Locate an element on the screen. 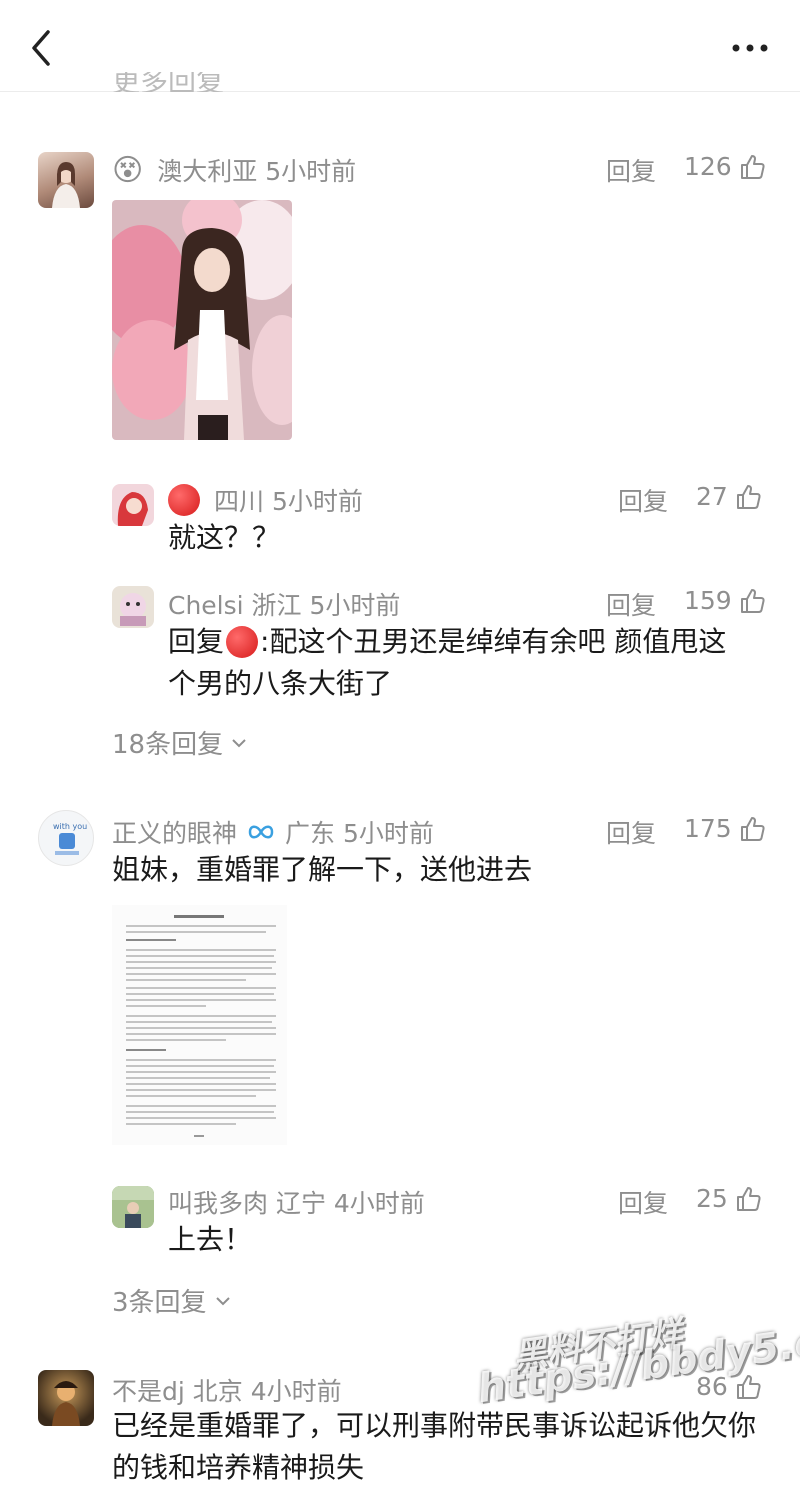 The height and width of the screenshot is (1501, 800). expand-replies-label: 18条回复 is located at coordinates (168, 745).